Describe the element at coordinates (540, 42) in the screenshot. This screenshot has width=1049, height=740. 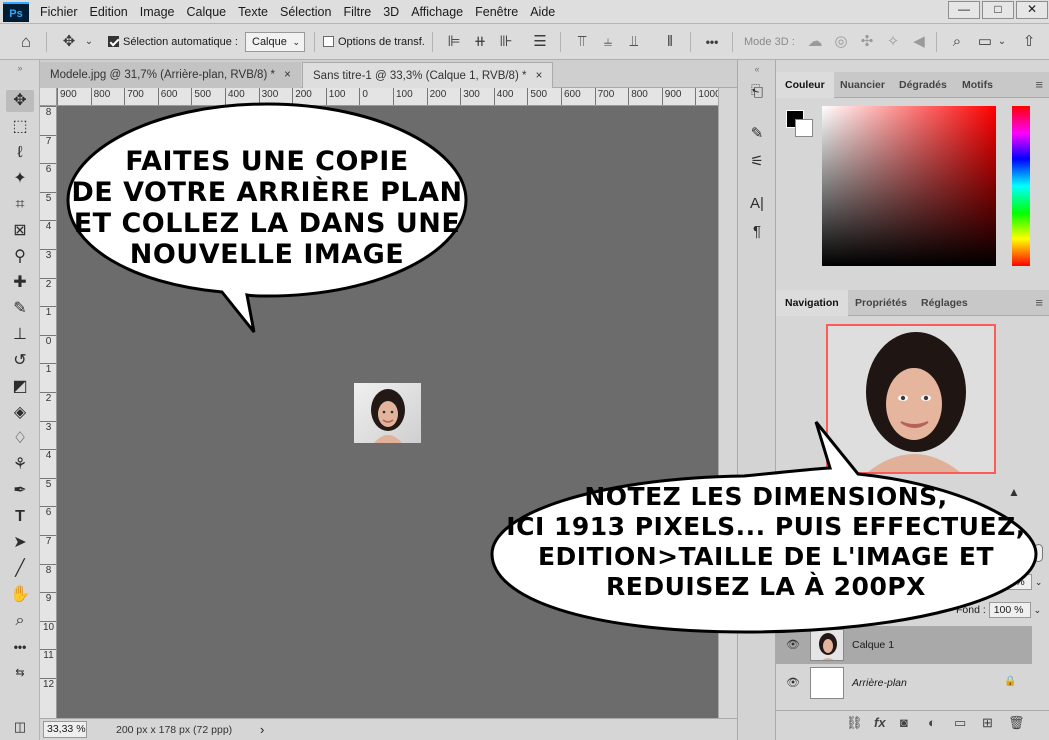
I see `distribute-icon: ☰` at that location.